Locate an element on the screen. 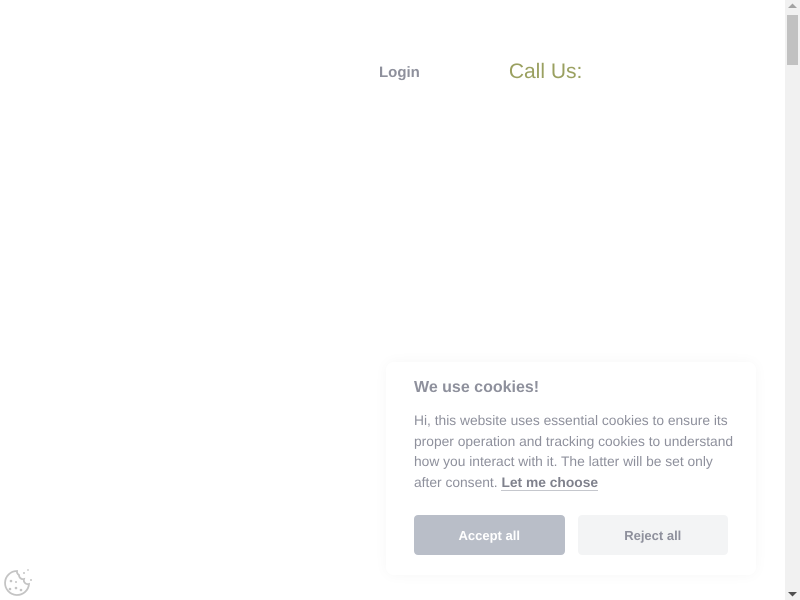 This screenshot has width=800, height=600. reject-button: Reject all is located at coordinates (653, 535).